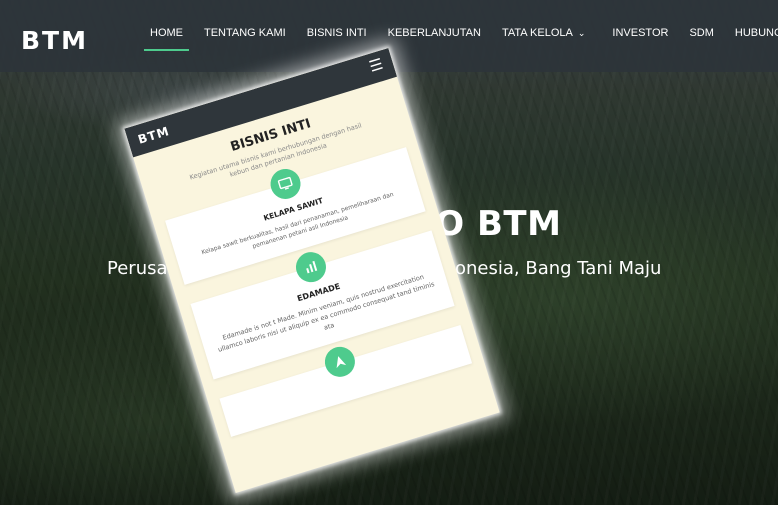 This screenshot has height=505, width=778. What do you see at coordinates (311, 267) in the screenshot?
I see `chart-icon` at bounding box center [311, 267].